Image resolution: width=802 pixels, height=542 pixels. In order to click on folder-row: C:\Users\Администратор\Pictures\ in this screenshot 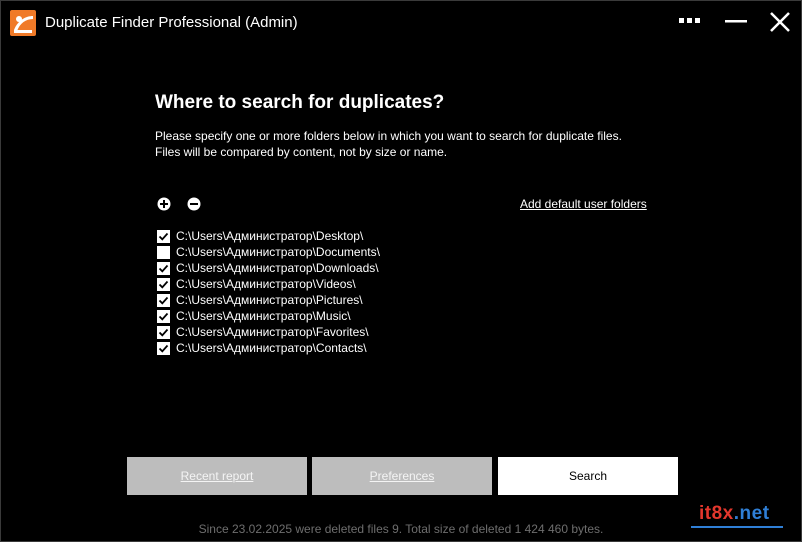, I will do `click(268, 300)`.